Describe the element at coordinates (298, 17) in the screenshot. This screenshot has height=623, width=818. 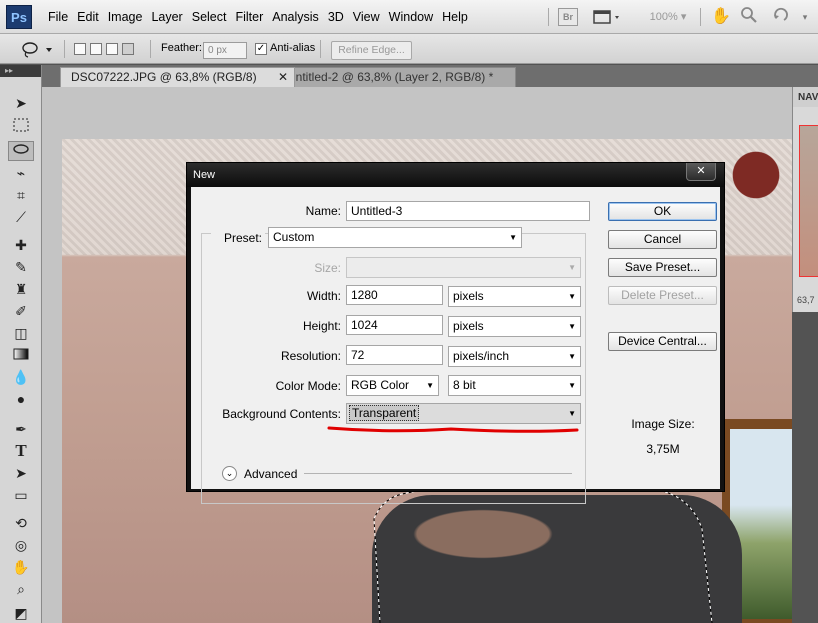
I see `menu-analysis: Analysis` at that location.